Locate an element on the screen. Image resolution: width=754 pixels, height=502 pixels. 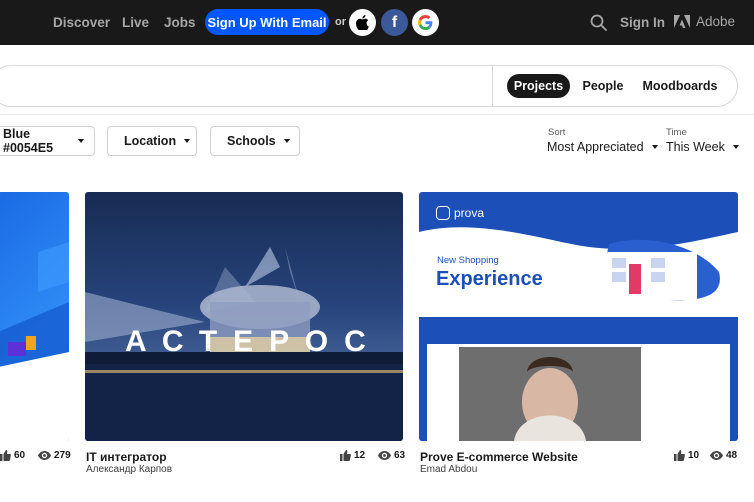
isometric-illustration is located at coordinates (34, 341).